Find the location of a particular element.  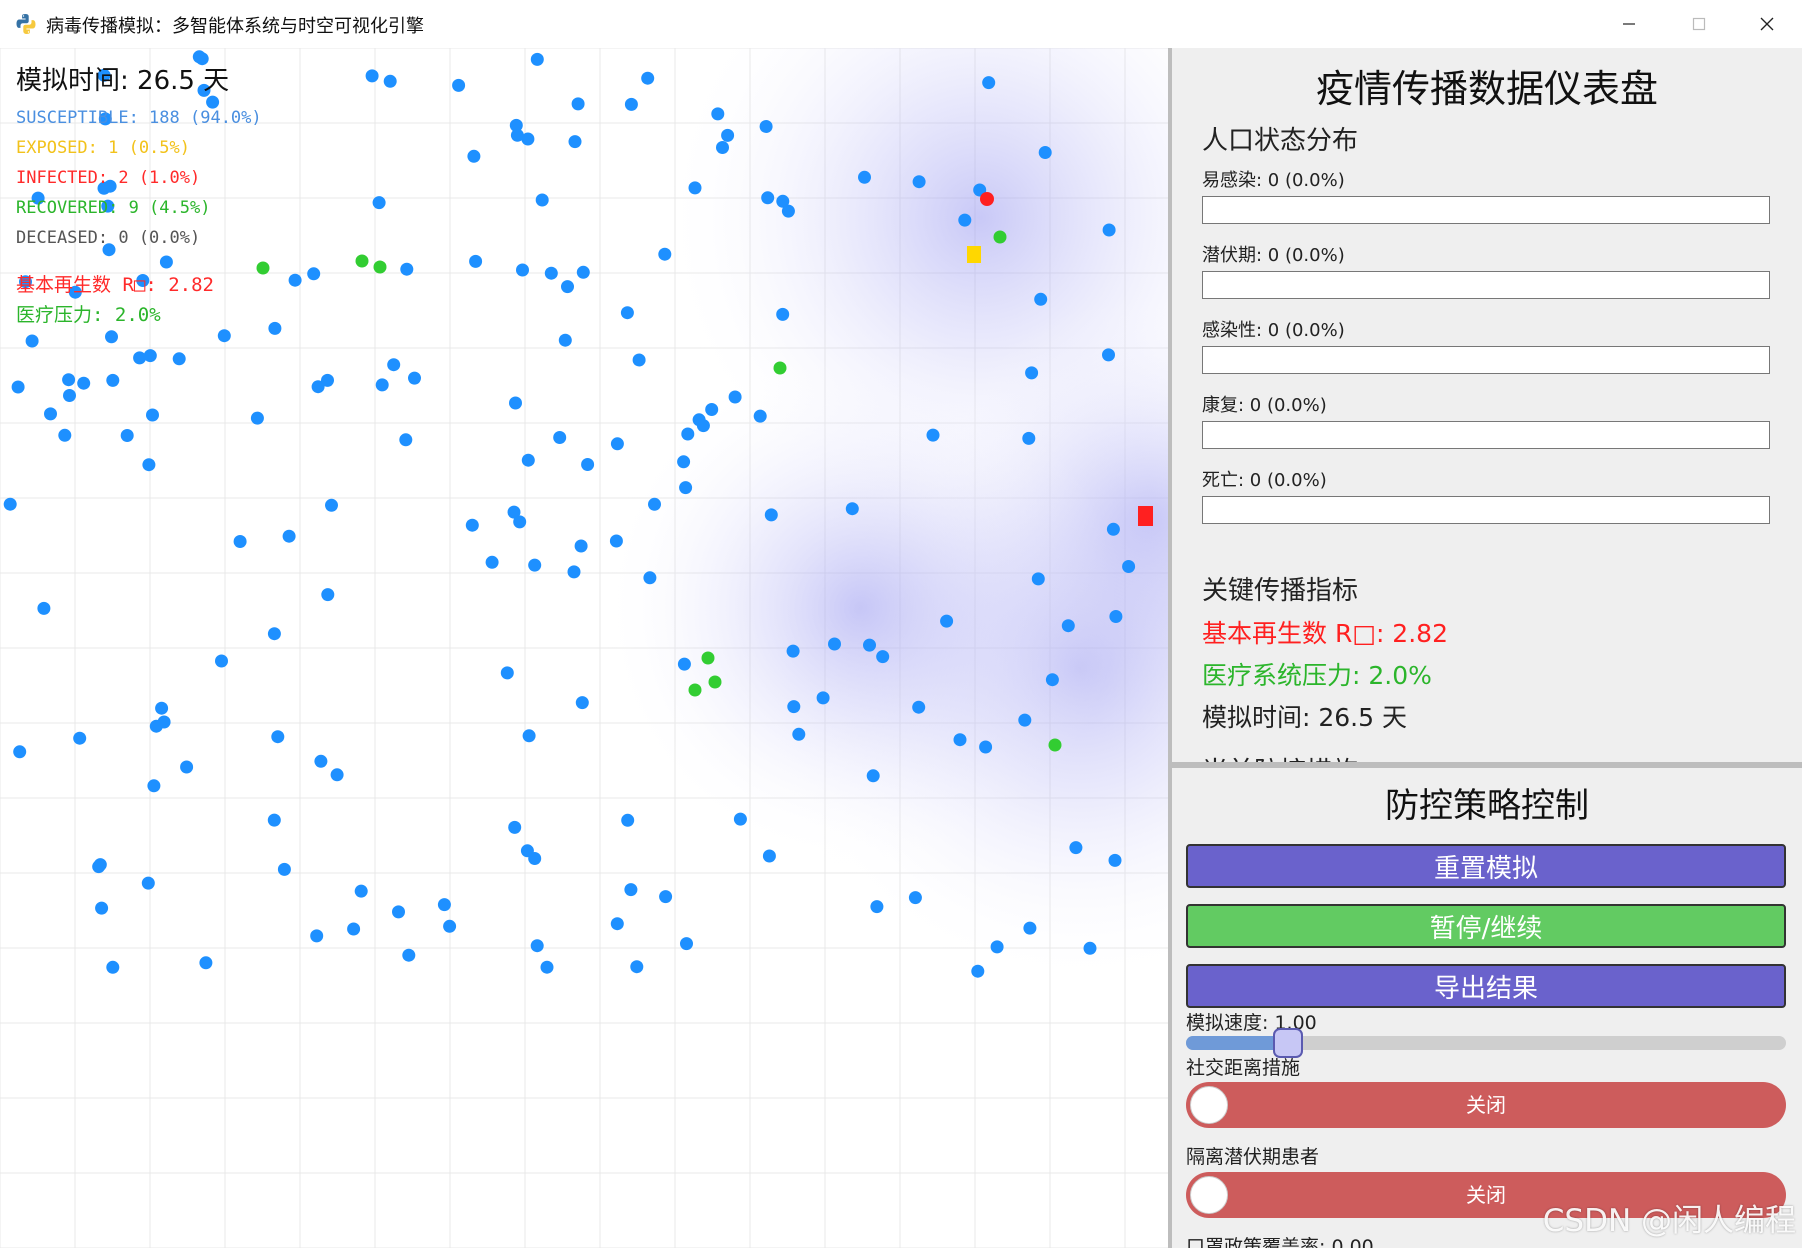

mask-policy-label: 口罩政策覆盖率: 0.00 is located at coordinates (1280, 1242).